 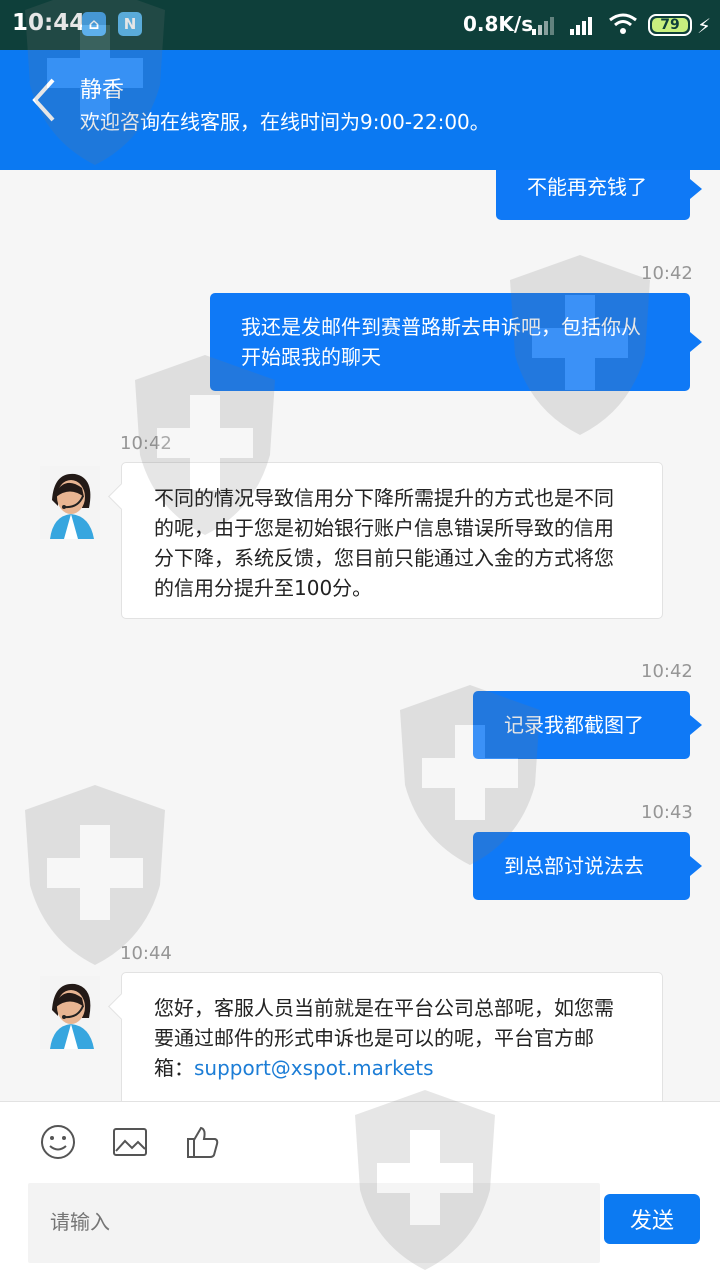 I want to click on emoji-button, so click(x=58, y=1142).